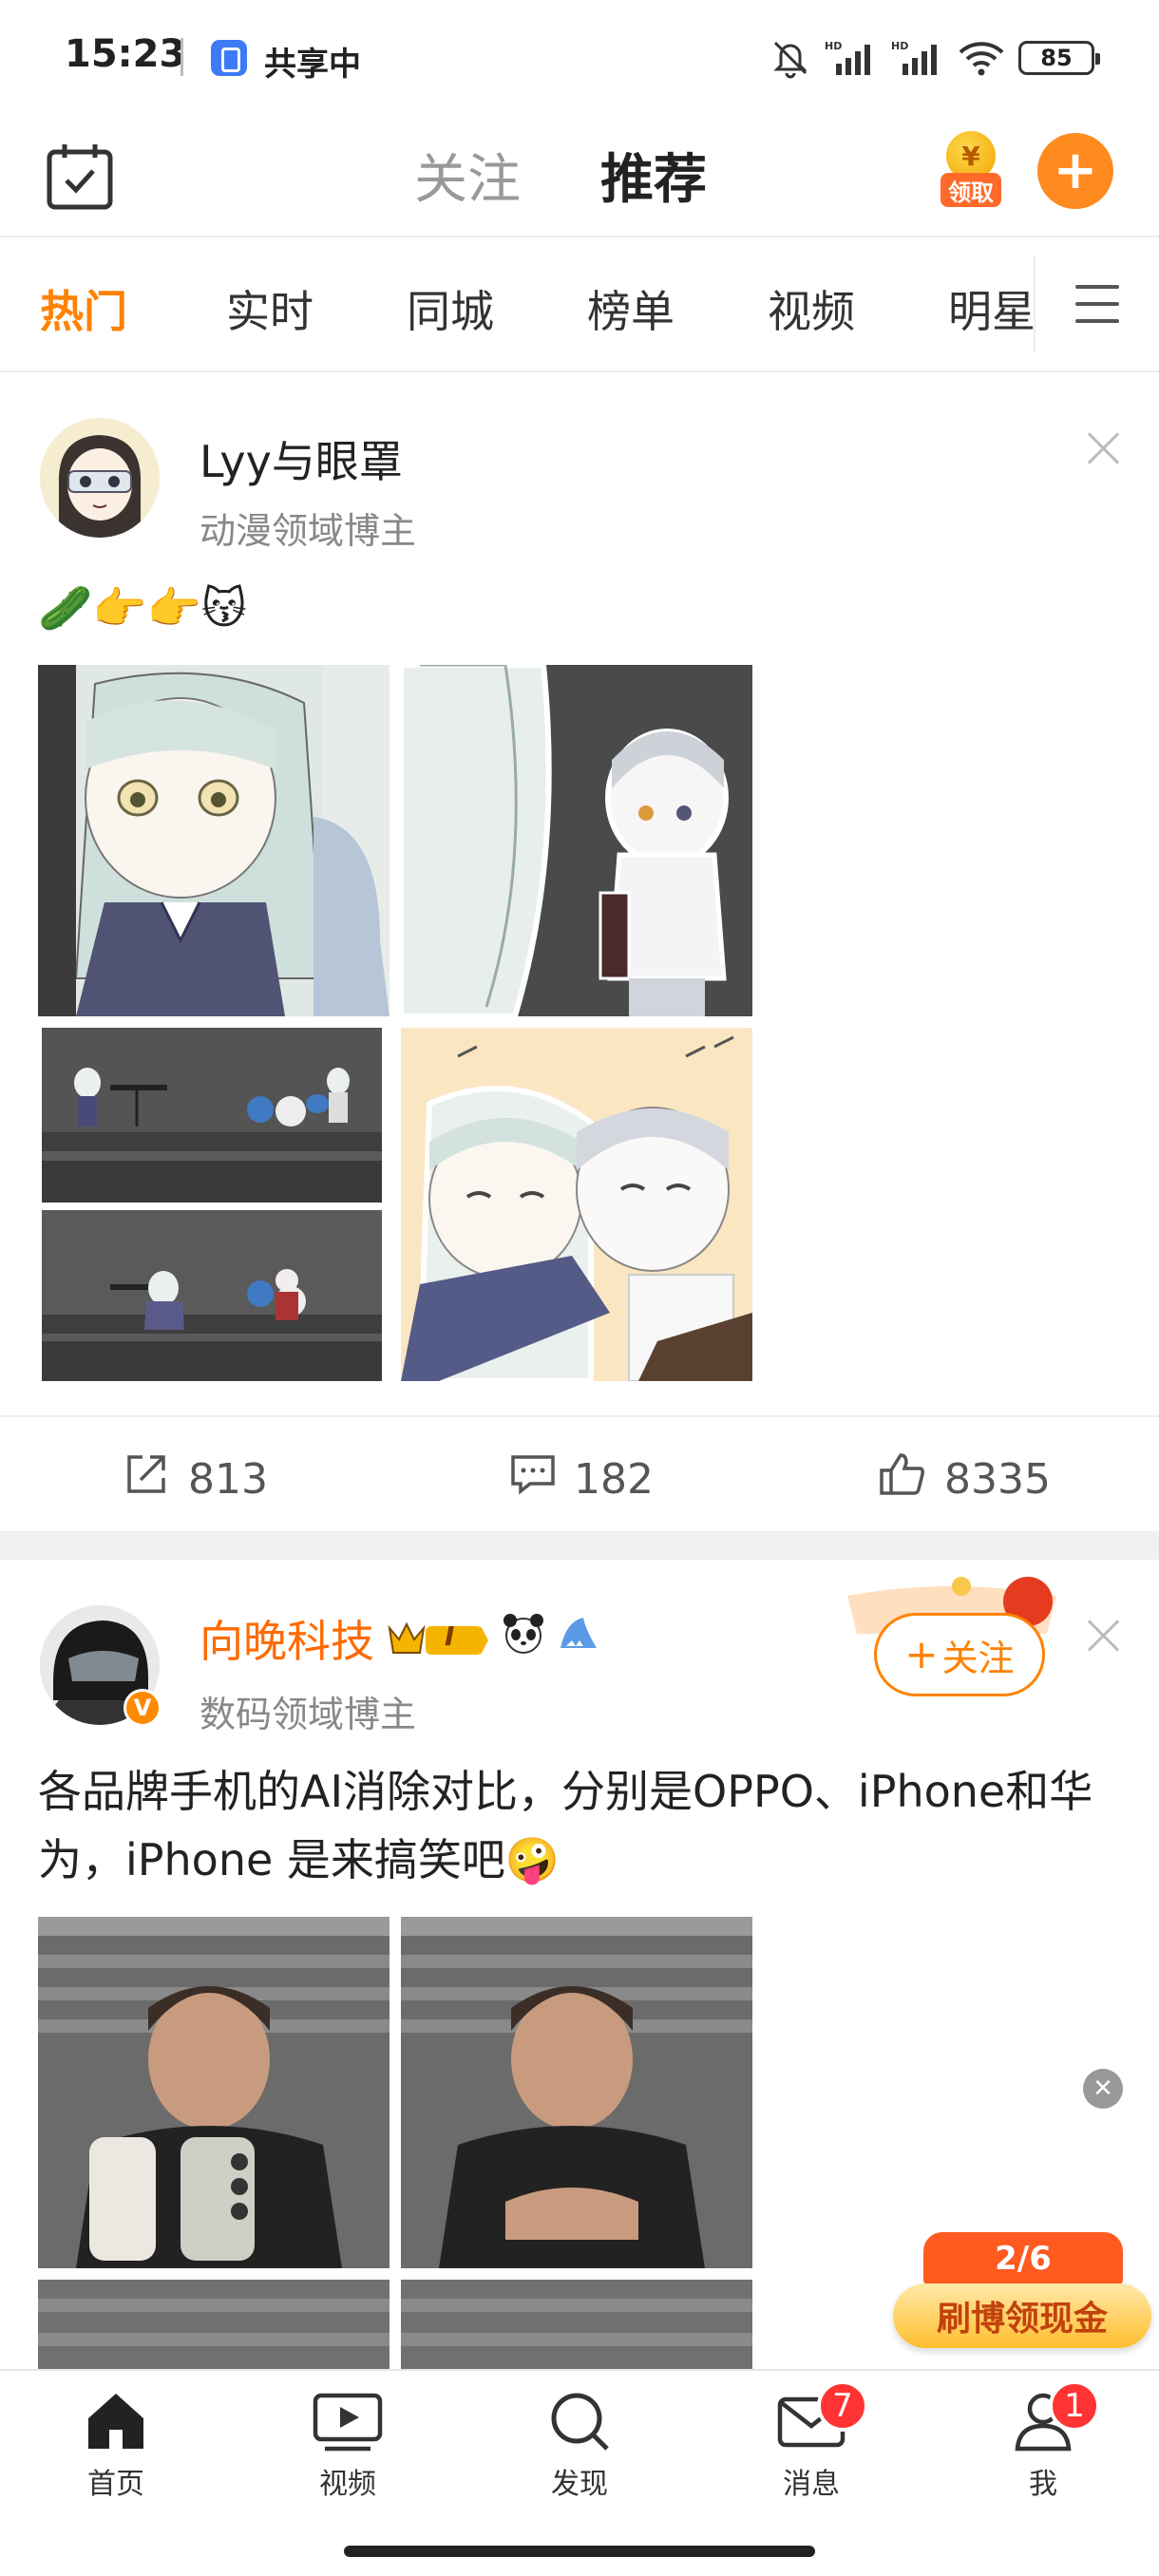 The image size is (1159, 2576). What do you see at coordinates (997, 1479) in the screenshot?
I see `like-count: 8335` at bounding box center [997, 1479].